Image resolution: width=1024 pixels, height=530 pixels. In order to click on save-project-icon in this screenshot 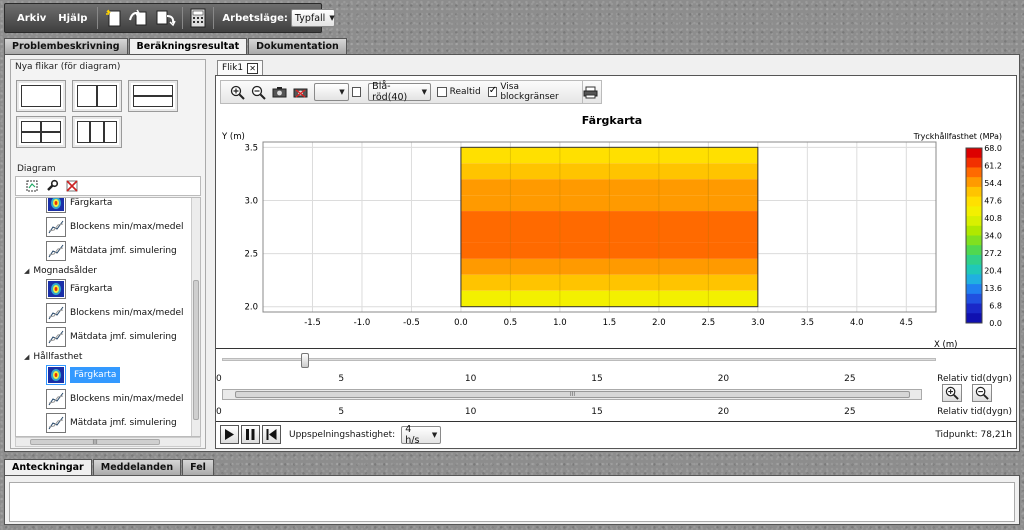, I will do `click(165, 18)`.